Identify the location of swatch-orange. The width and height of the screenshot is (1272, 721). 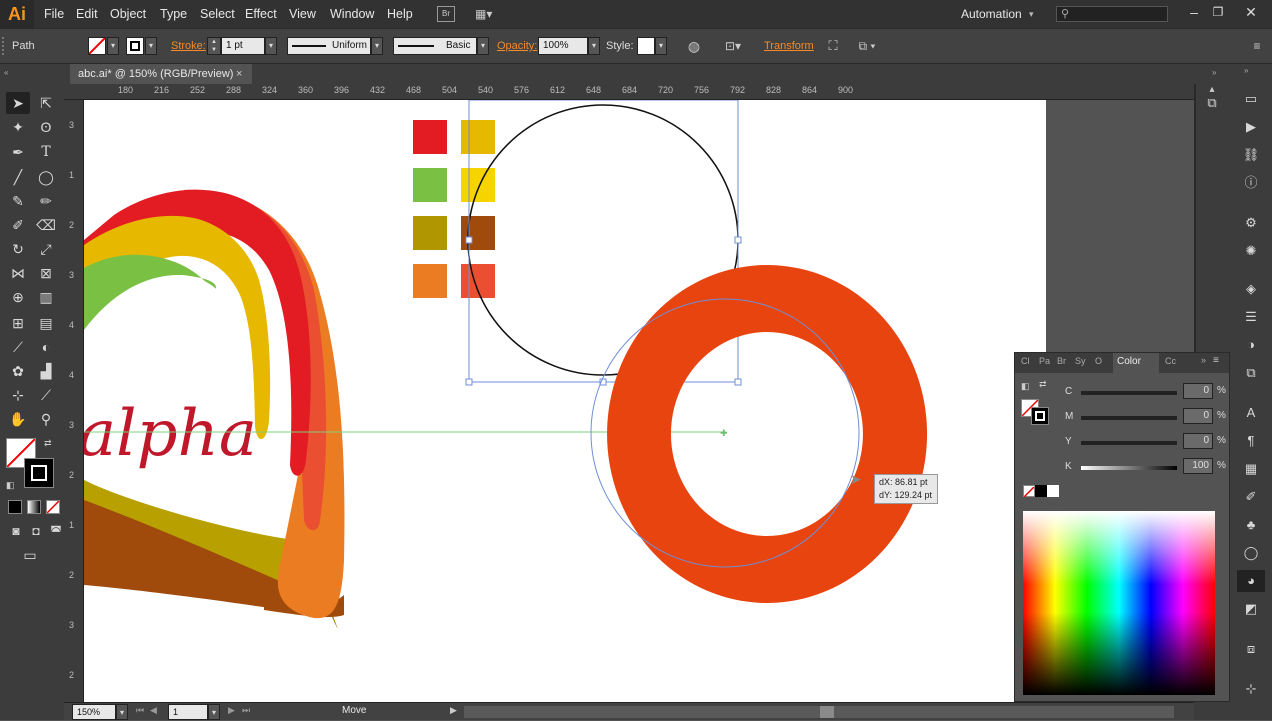
(430, 281).